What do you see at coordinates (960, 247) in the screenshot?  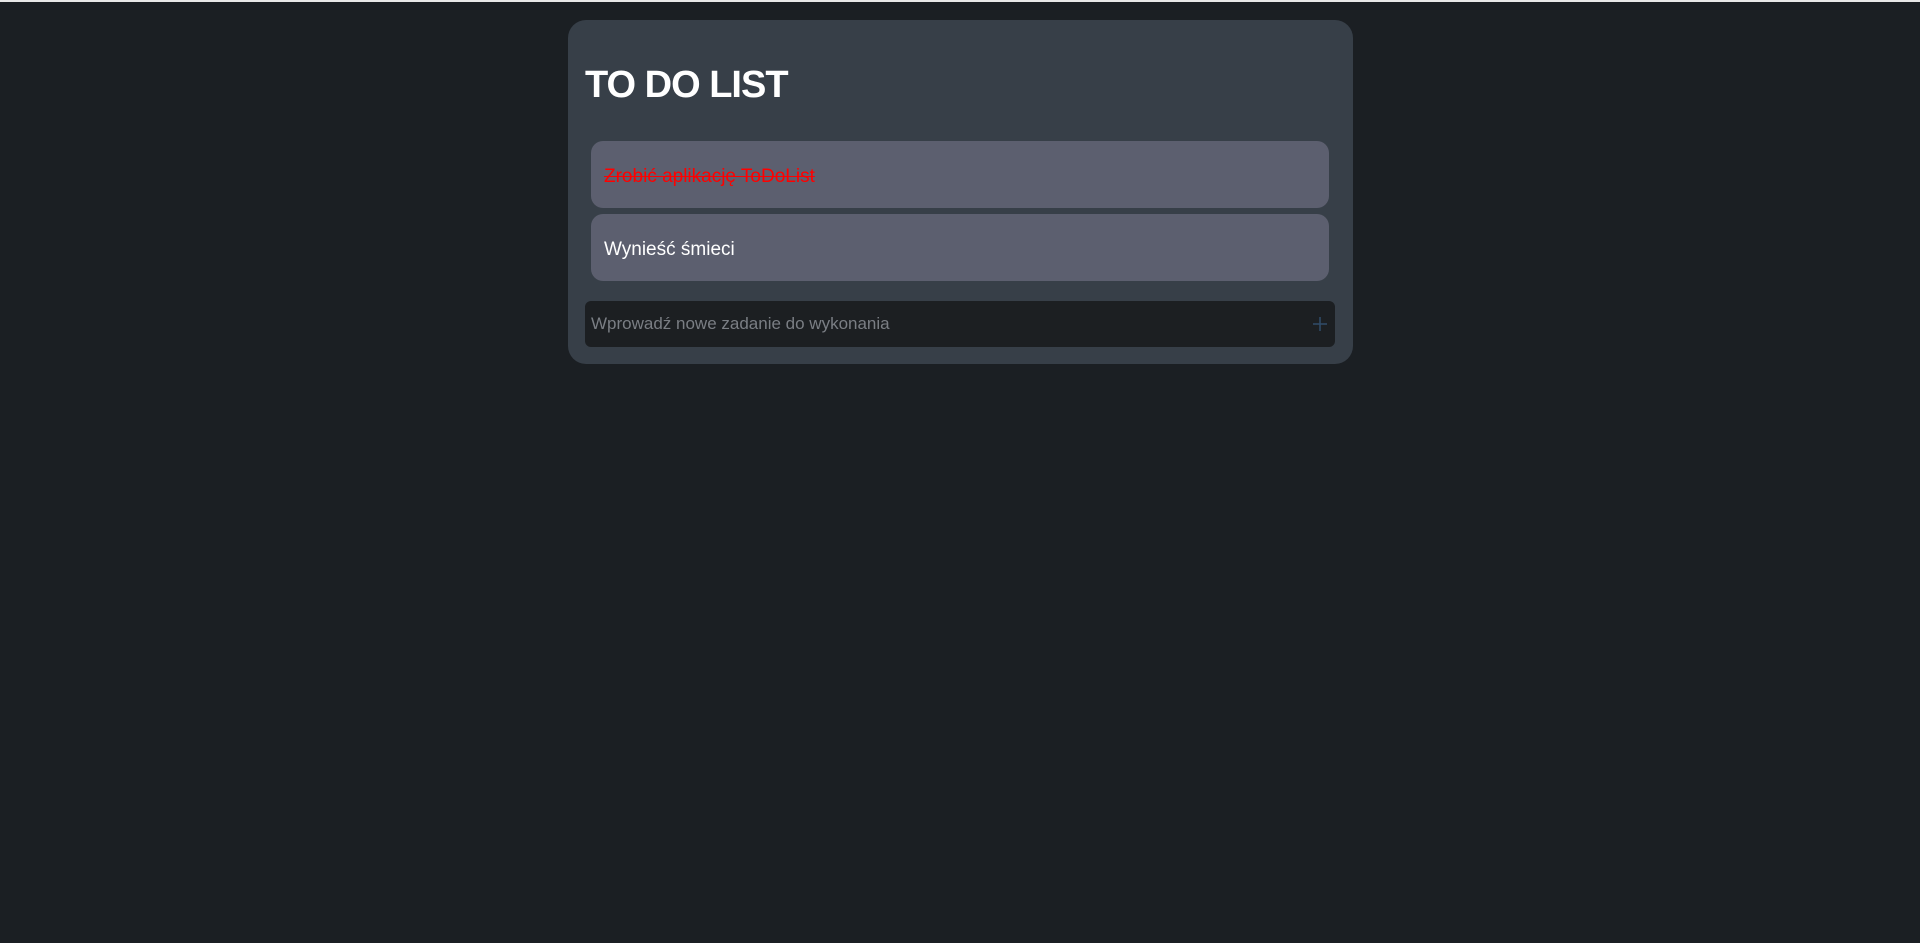 I see `task-item: Wynieść śmieci` at bounding box center [960, 247].